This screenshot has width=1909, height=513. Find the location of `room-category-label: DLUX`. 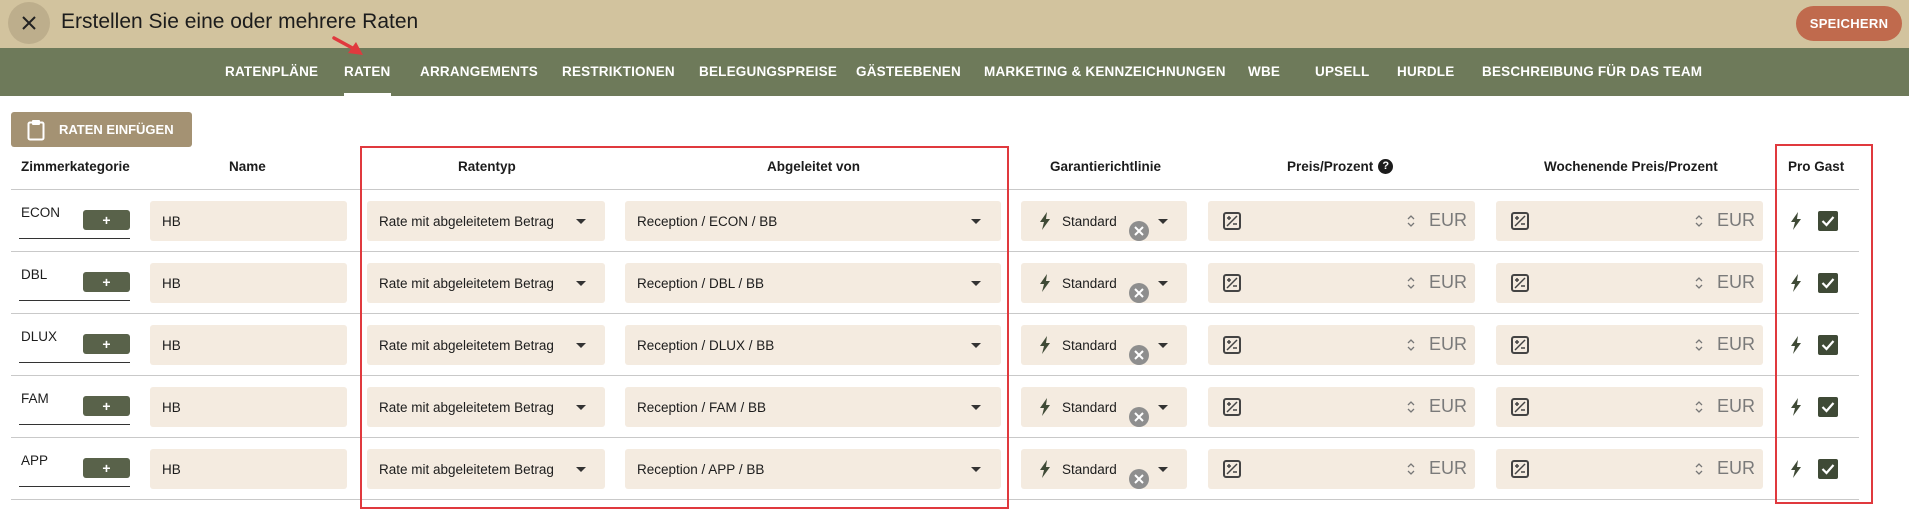

room-category-label: DLUX is located at coordinates (39, 336).